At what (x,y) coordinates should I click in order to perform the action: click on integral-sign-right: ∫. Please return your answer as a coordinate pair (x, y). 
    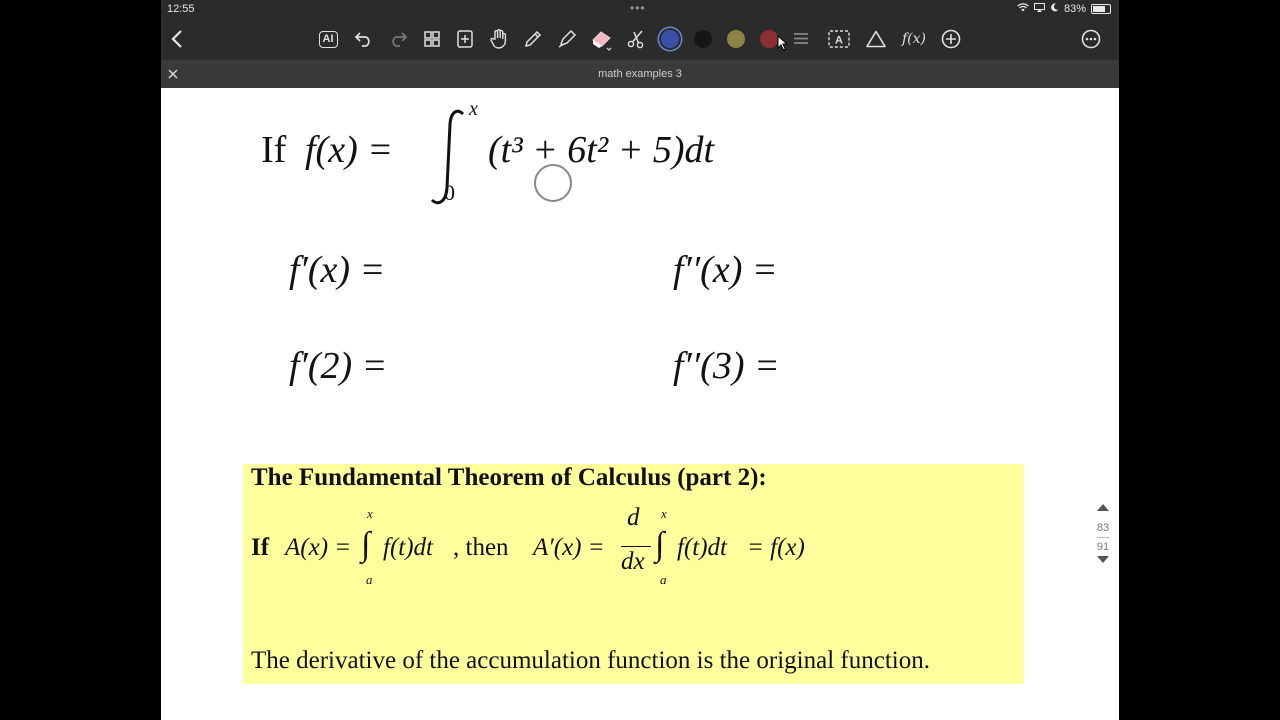
    Looking at the image, I should click on (660, 544).